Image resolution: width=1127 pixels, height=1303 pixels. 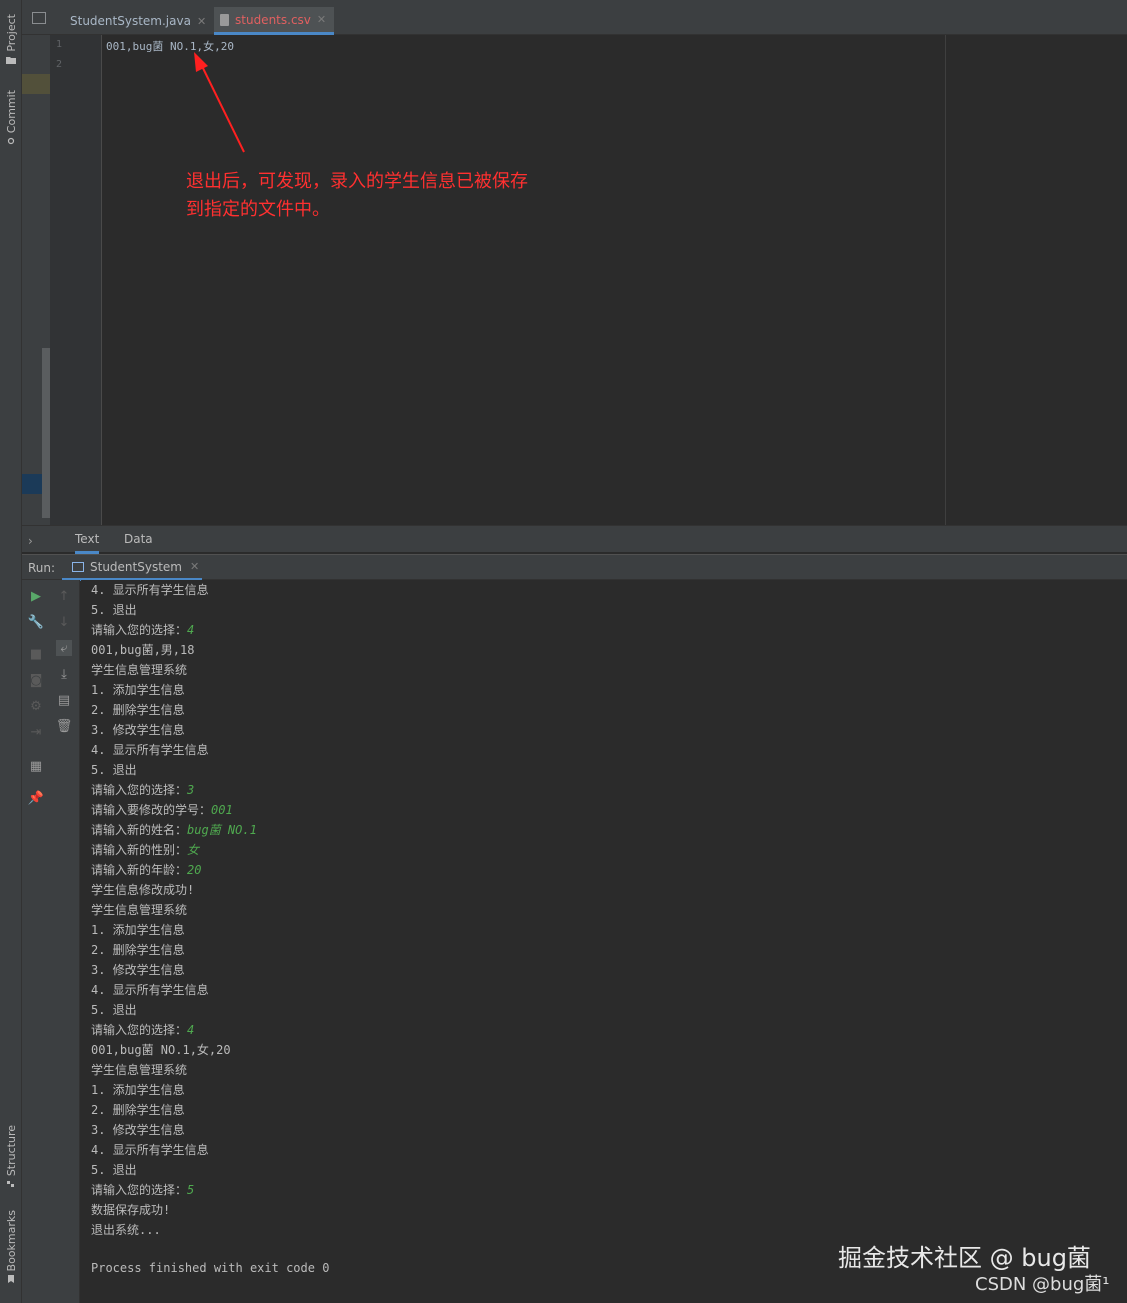 What do you see at coordinates (142, 889) in the screenshot?
I see `console-line: 学生信息修改成功!` at bounding box center [142, 889].